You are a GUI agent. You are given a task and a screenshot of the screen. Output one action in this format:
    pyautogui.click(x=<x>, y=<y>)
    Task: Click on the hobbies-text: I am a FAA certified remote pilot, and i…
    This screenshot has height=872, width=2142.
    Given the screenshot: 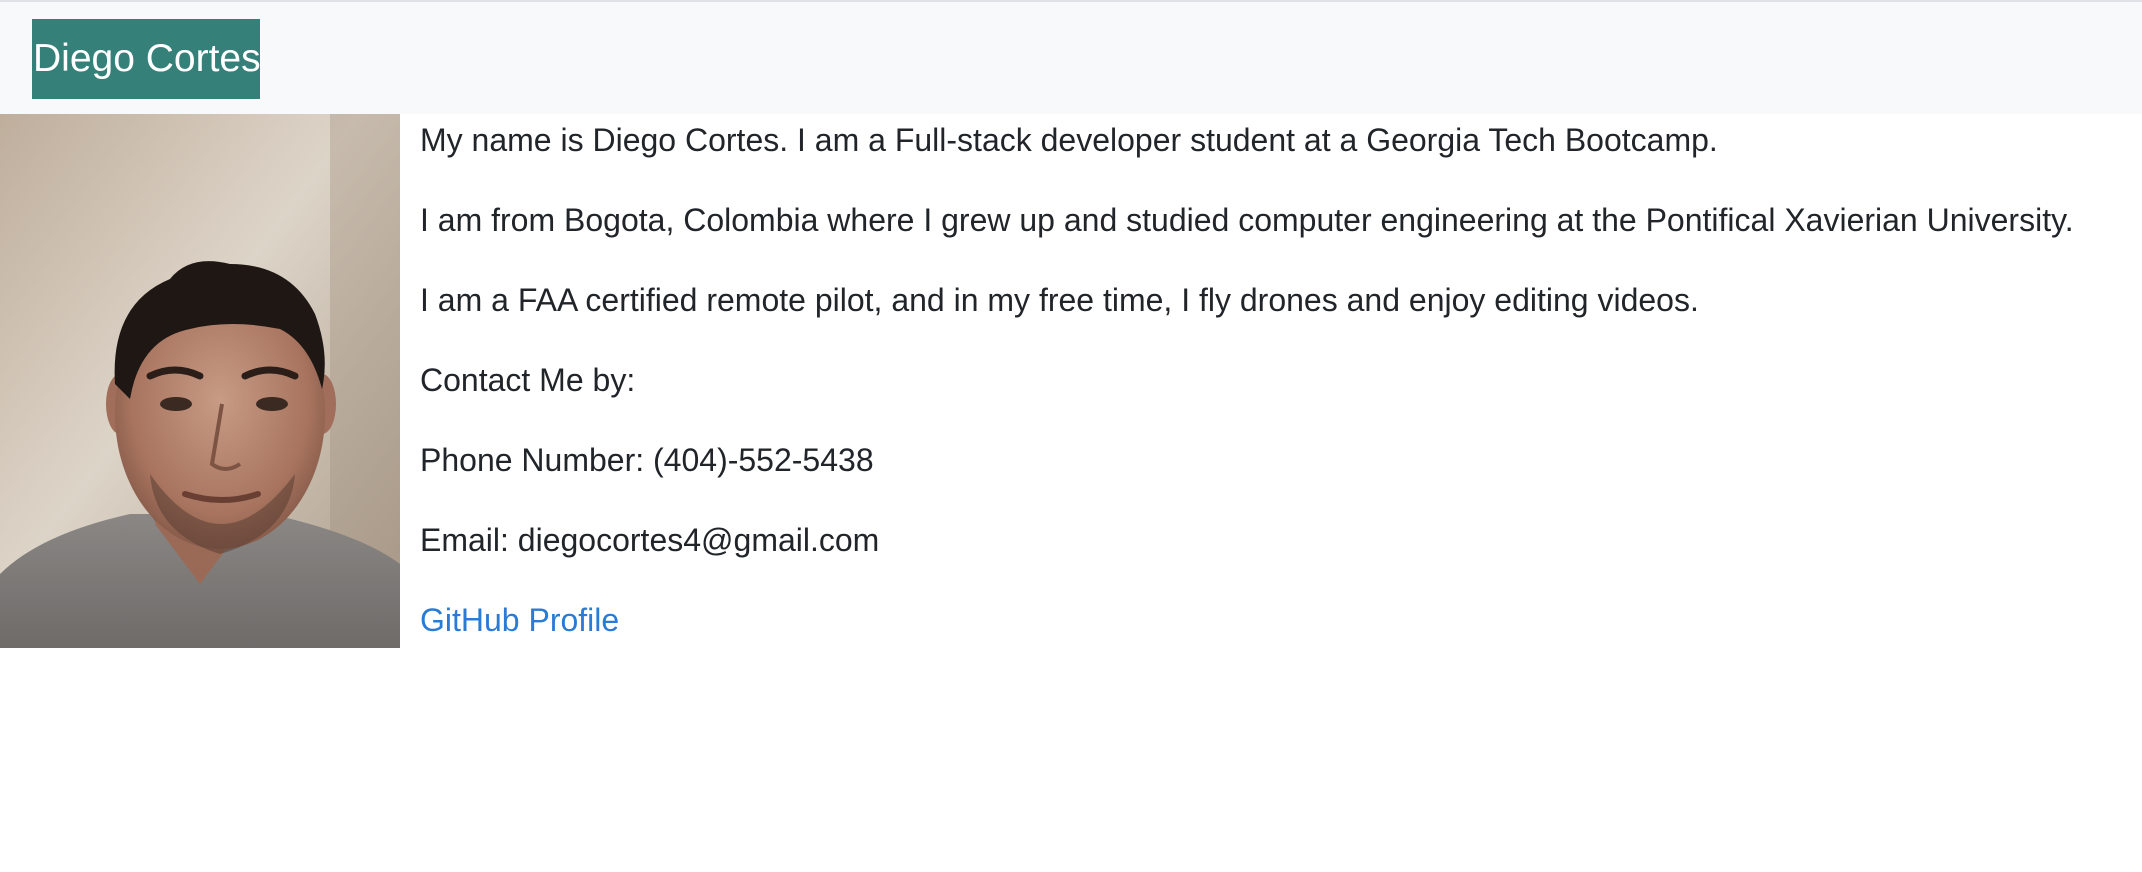 What is the action you would take?
    pyautogui.click(x=1059, y=300)
    